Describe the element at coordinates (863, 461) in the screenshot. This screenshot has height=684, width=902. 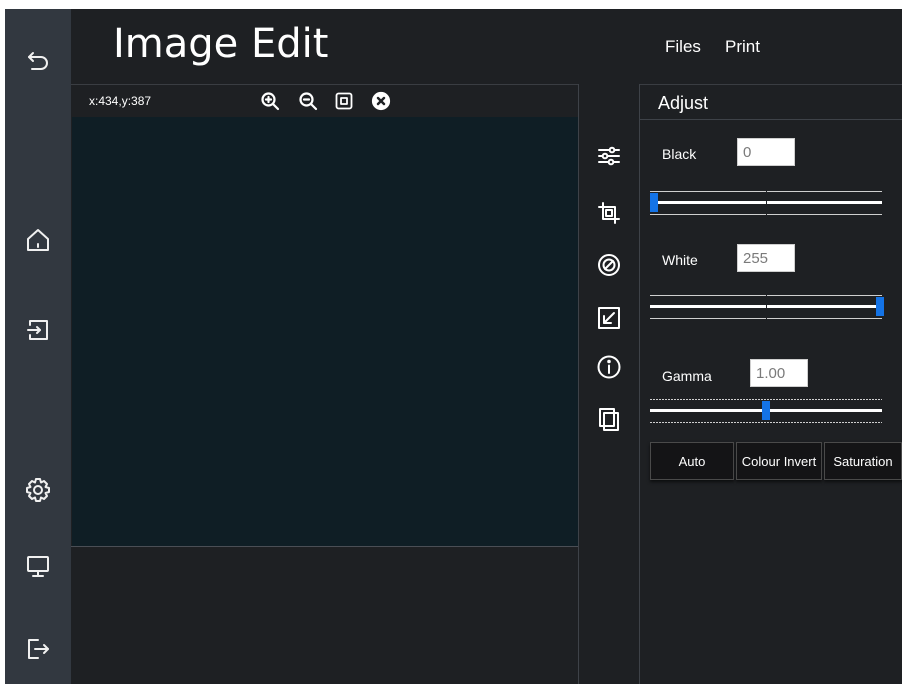
I see `saturation-button: Saturation` at that location.